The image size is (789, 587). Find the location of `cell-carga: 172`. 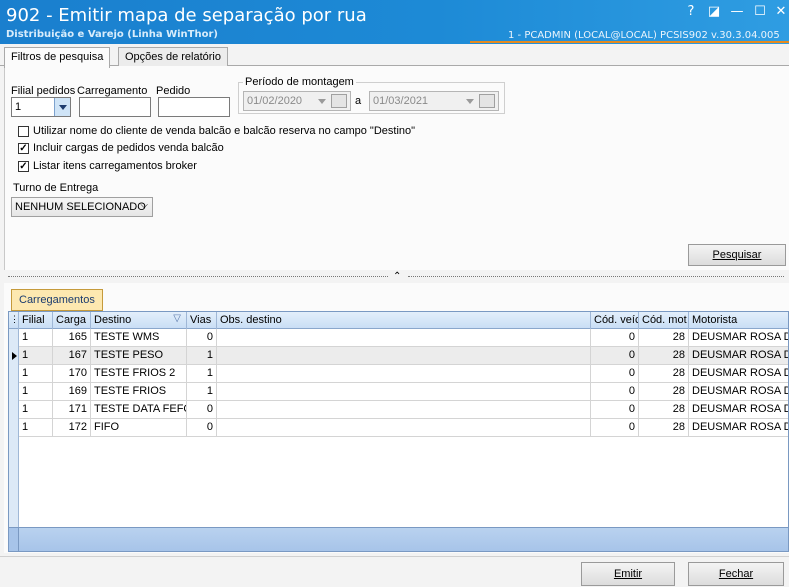

cell-carga: 172 is located at coordinates (72, 428).